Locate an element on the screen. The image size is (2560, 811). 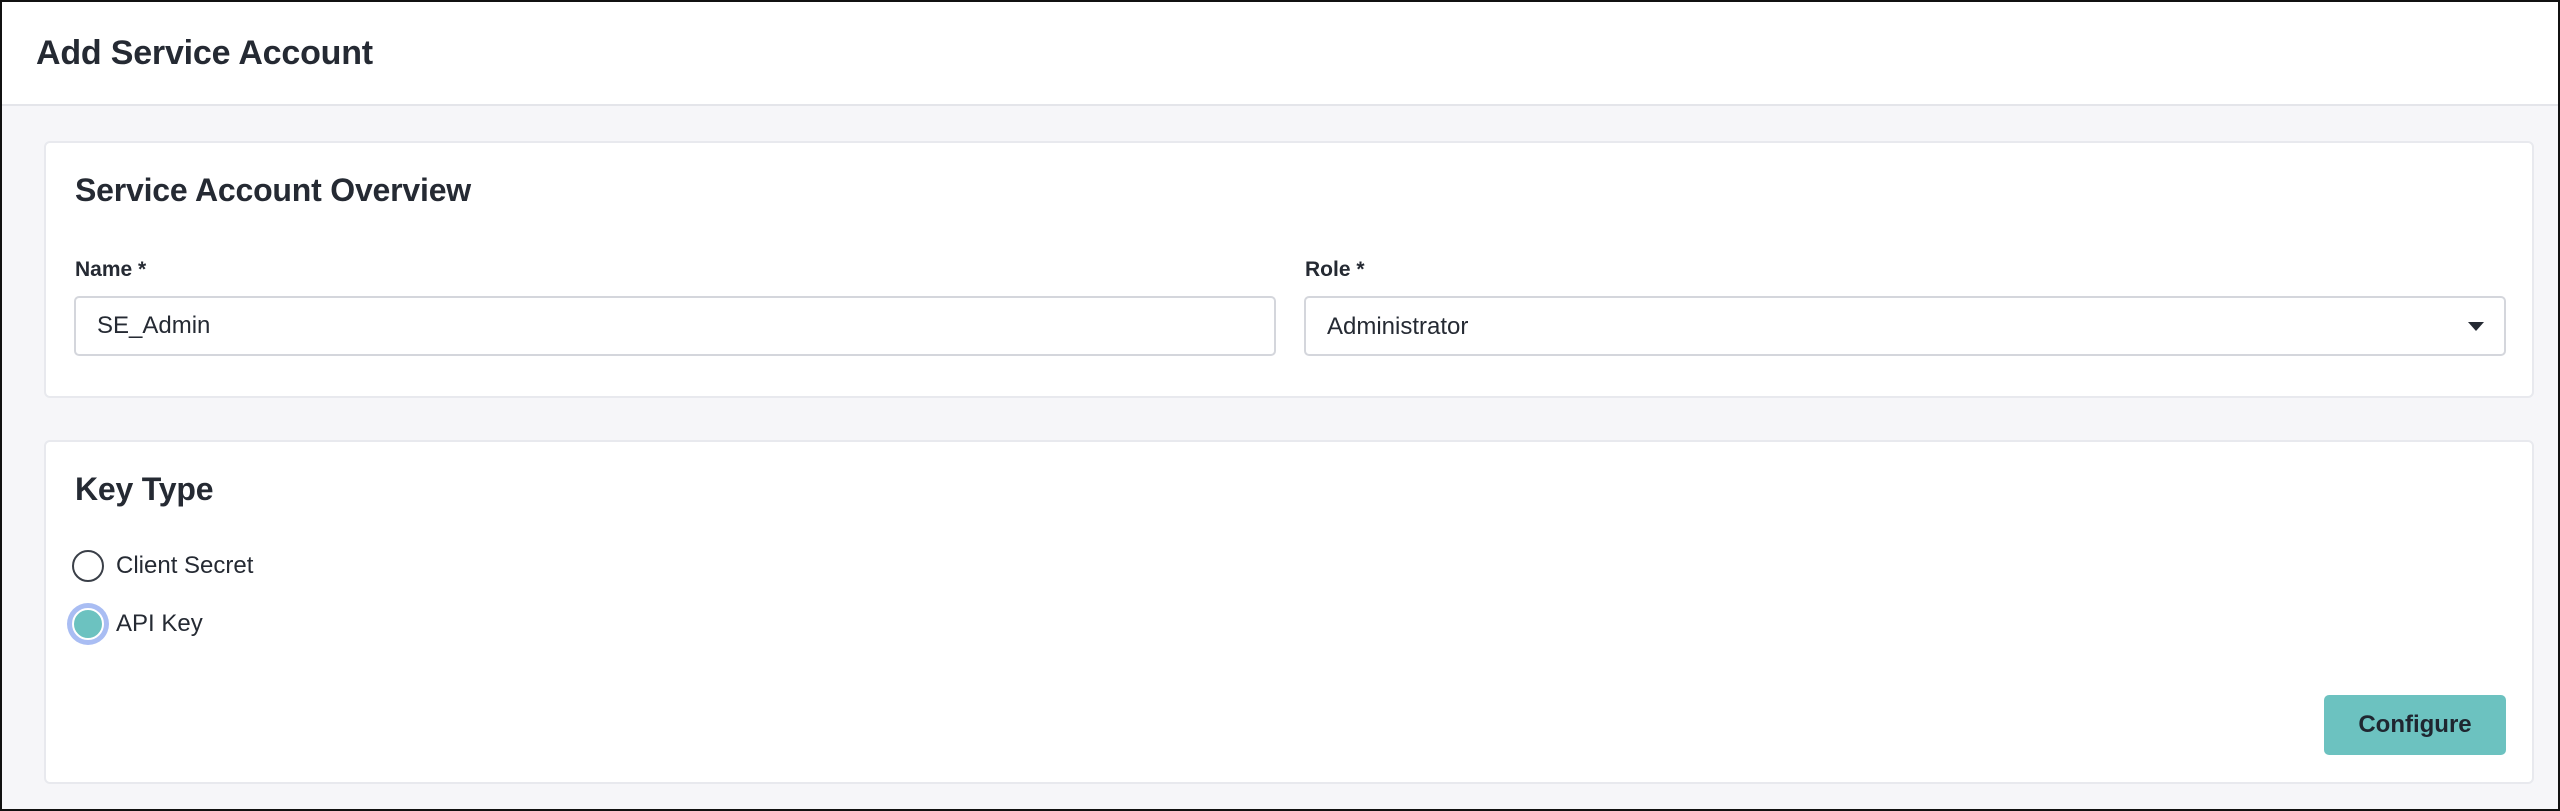
api-key-label: API Key is located at coordinates (159, 623).